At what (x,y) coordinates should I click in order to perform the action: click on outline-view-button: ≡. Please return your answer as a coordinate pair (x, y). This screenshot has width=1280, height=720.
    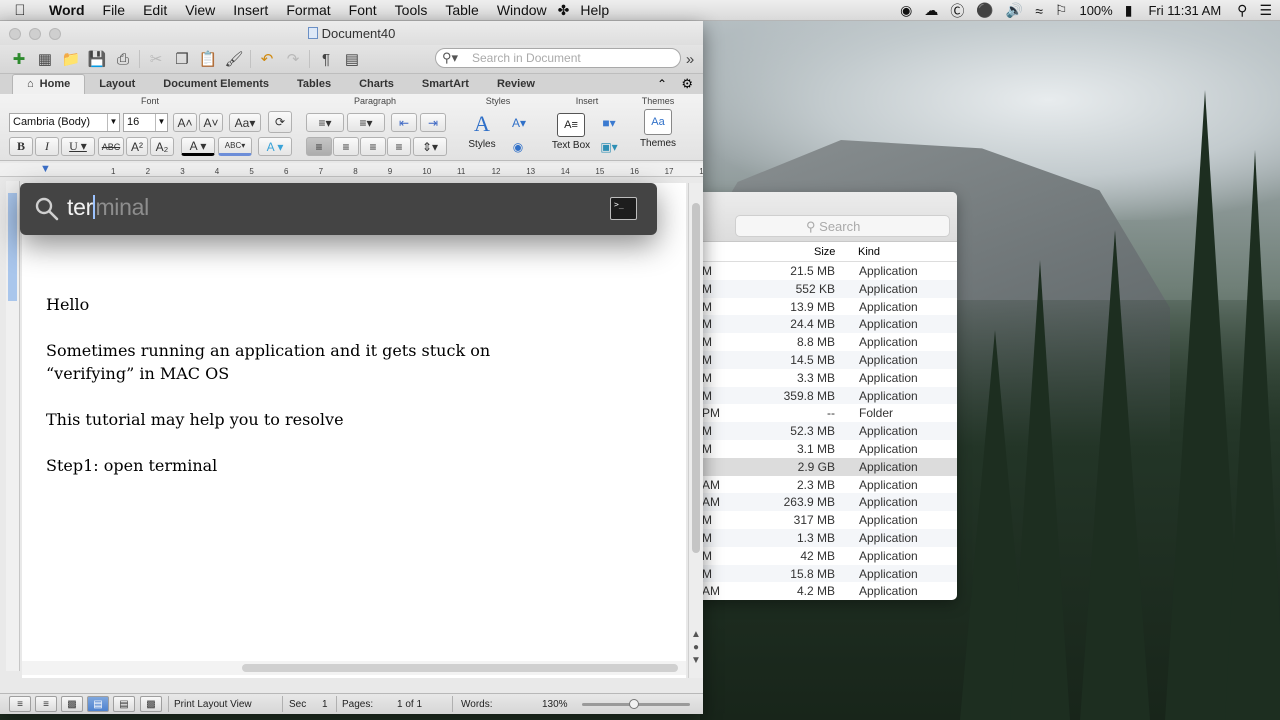
    Looking at the image, I should click on (46, 704).